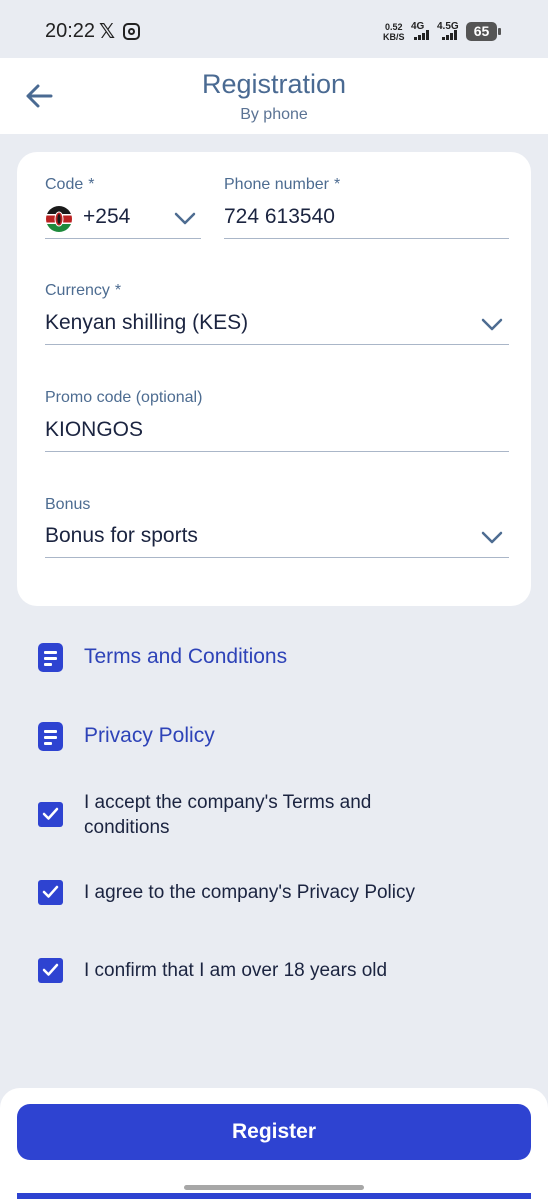  Describe the element at coordinates (124, 397) in the screenshot. I see `promo-code-label: Promo code (optional)` at that location.